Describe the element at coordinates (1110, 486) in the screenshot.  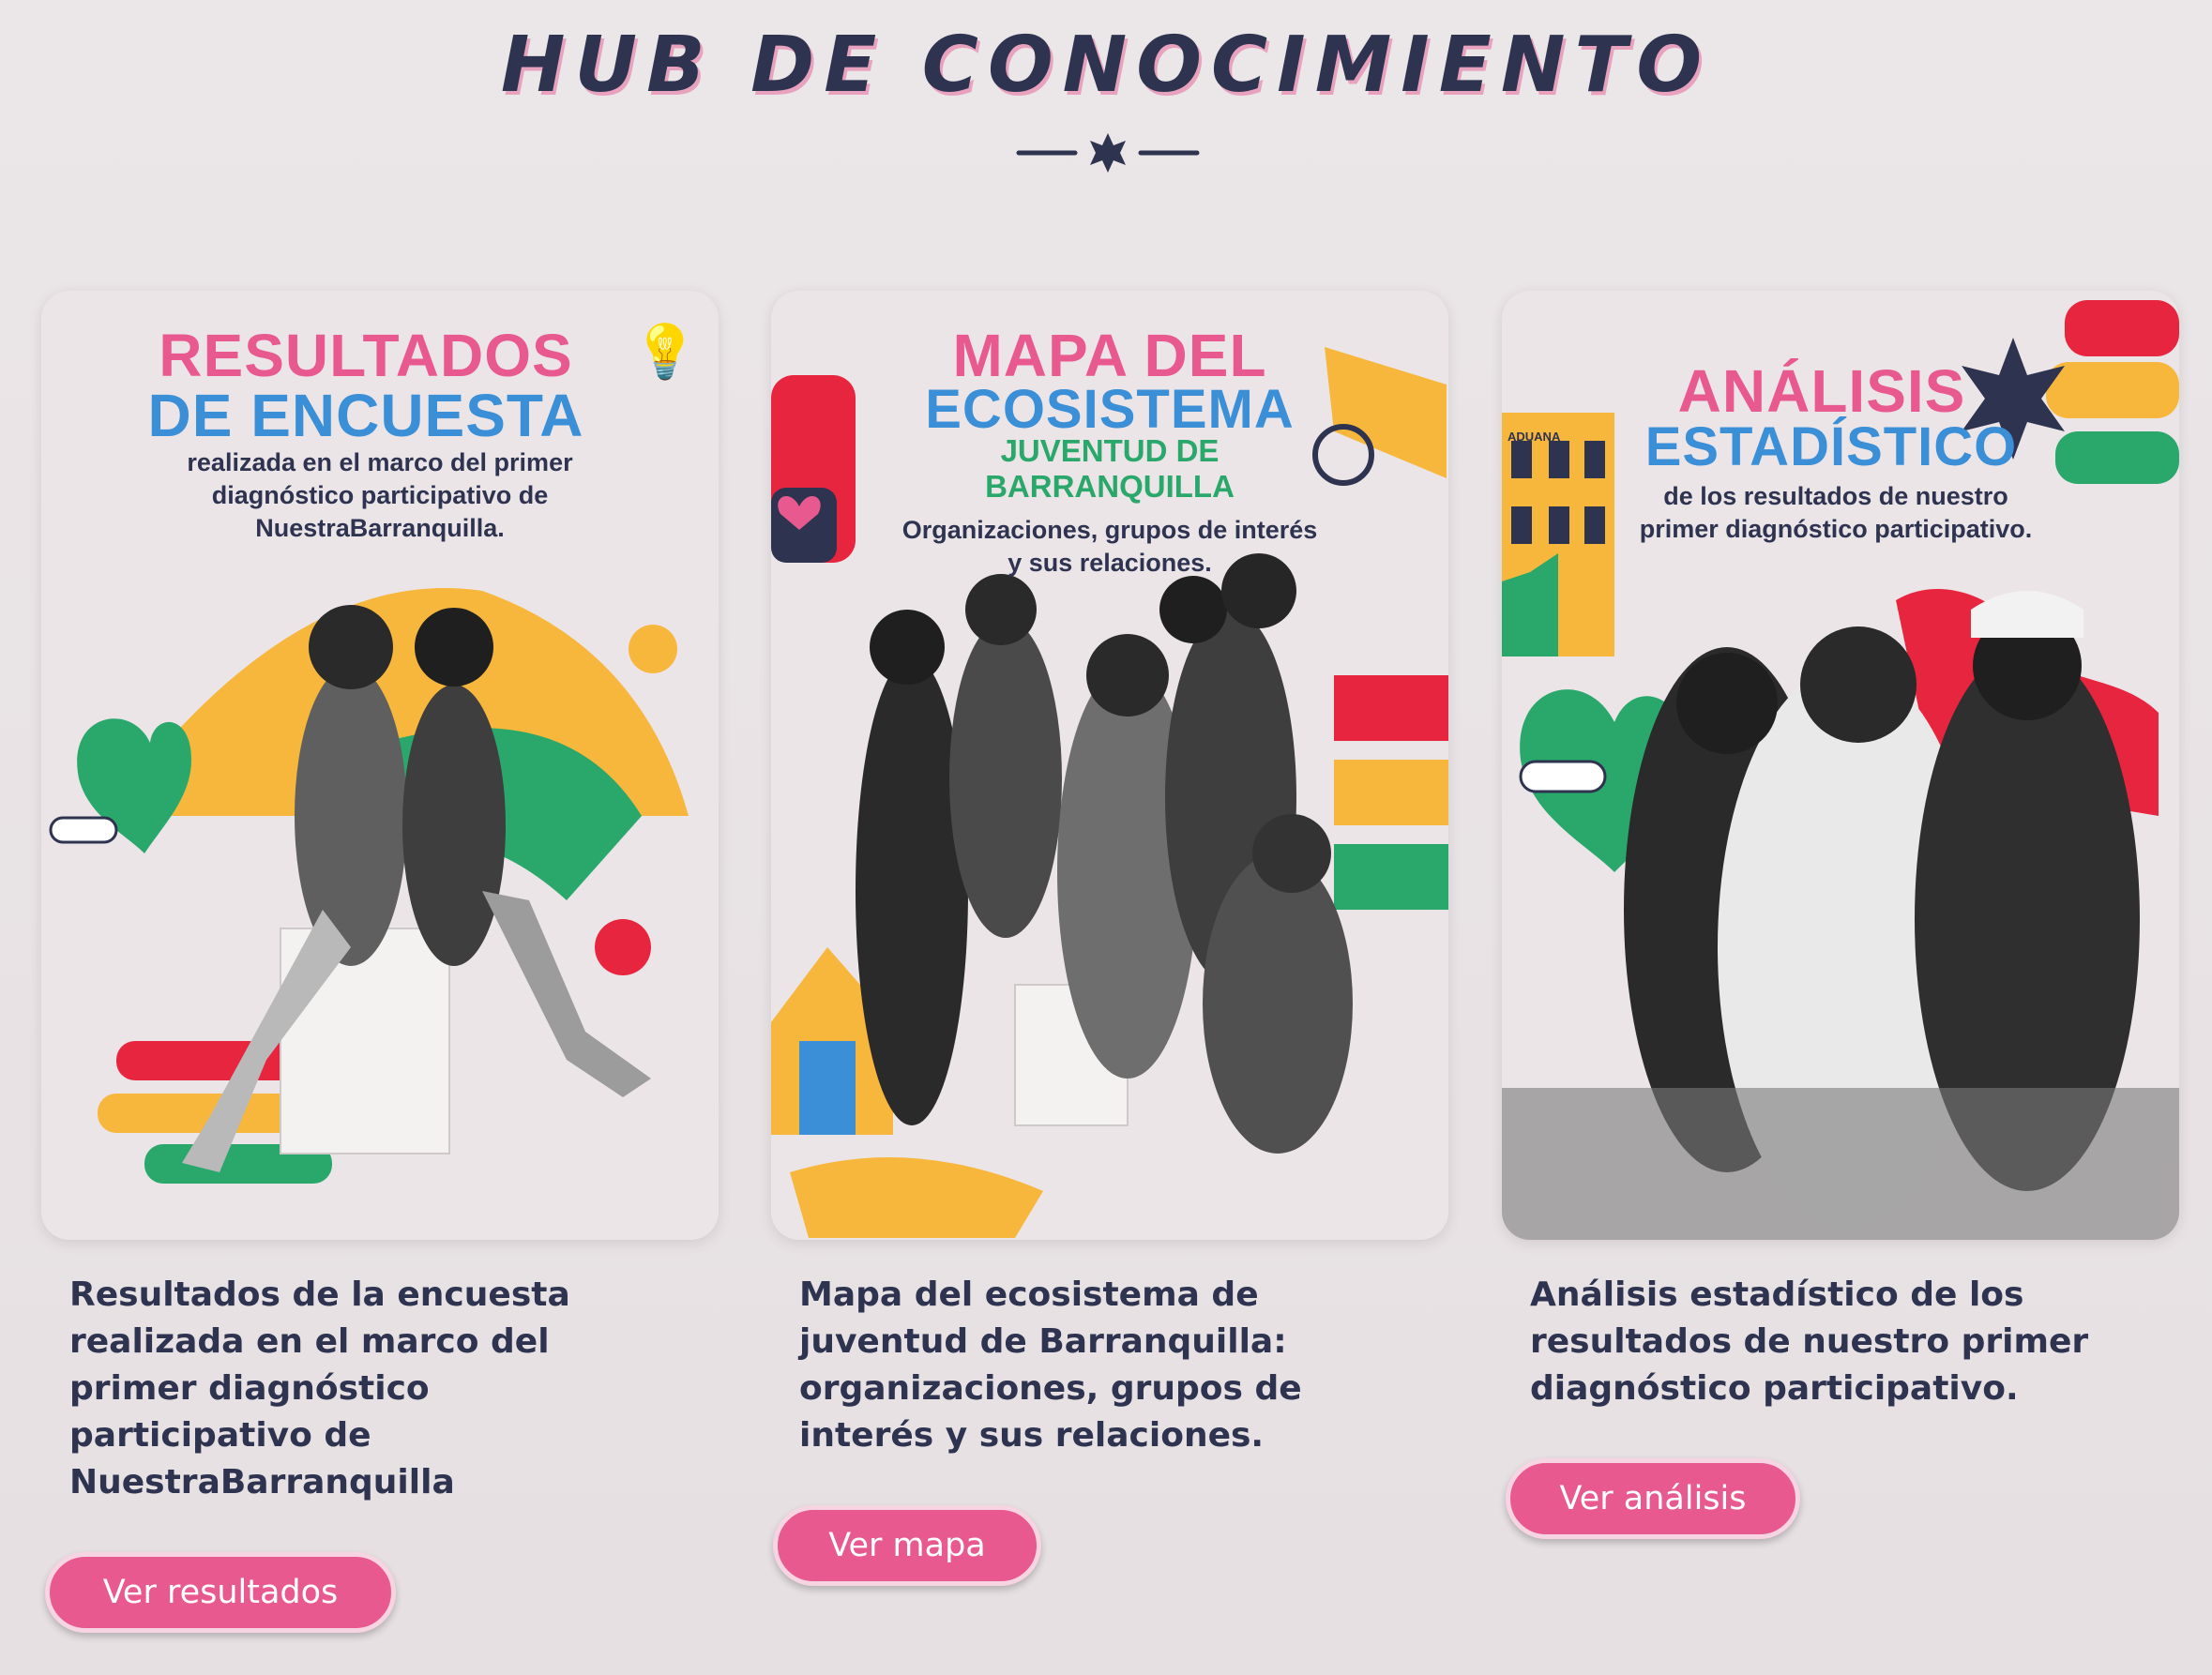
I see `poster-title-line-4: BARRANQUILLA` at that location.